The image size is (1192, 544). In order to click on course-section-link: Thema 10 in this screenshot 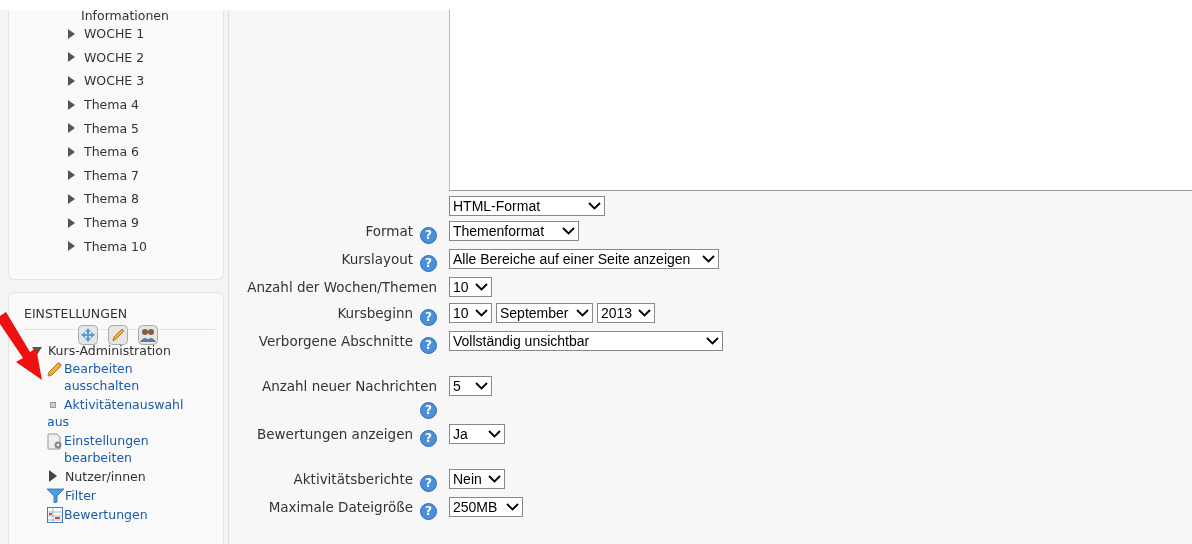, I will do `click(115, 246)`.